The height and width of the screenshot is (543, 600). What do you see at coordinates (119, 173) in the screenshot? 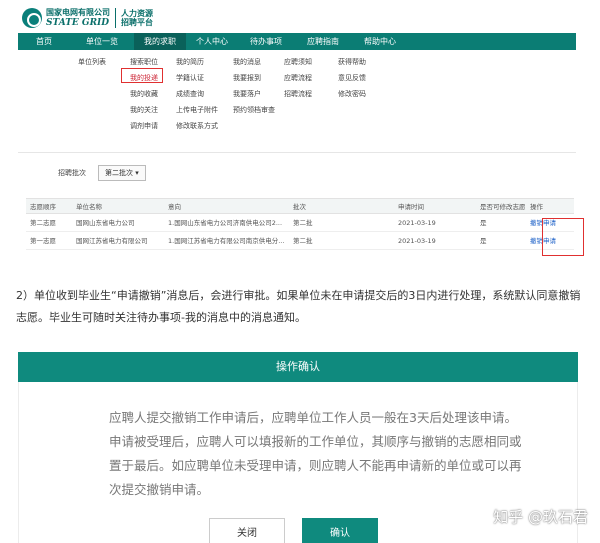
I see `batch-selected-value: 第二批次` at bounding box center [119, 173].